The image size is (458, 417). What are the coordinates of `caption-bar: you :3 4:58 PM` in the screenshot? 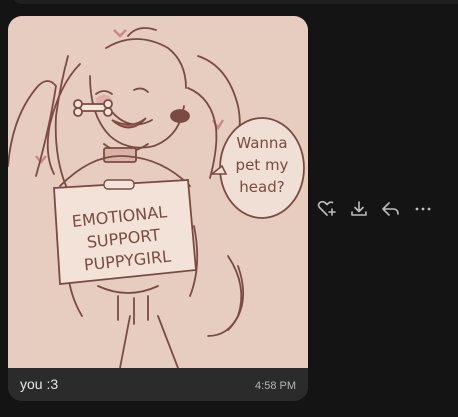 It's located at (158, 384).